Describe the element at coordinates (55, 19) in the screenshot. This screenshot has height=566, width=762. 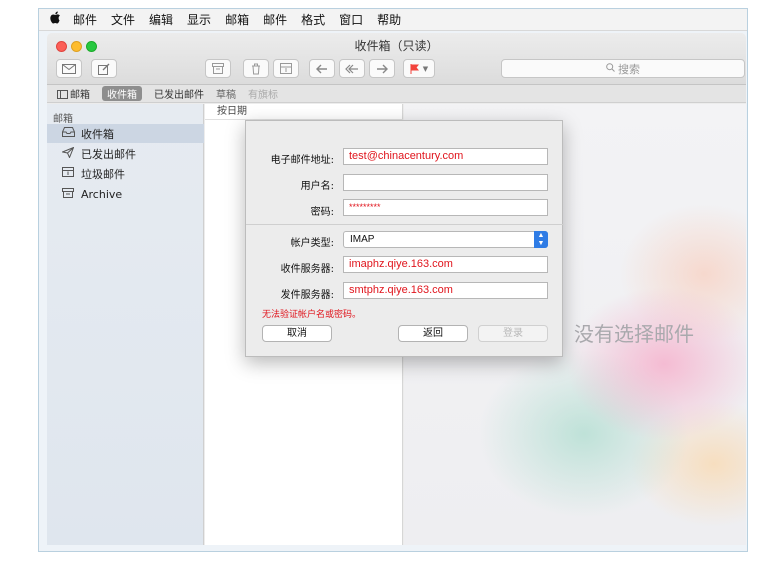
I see `apple-menu-icon` at that location.